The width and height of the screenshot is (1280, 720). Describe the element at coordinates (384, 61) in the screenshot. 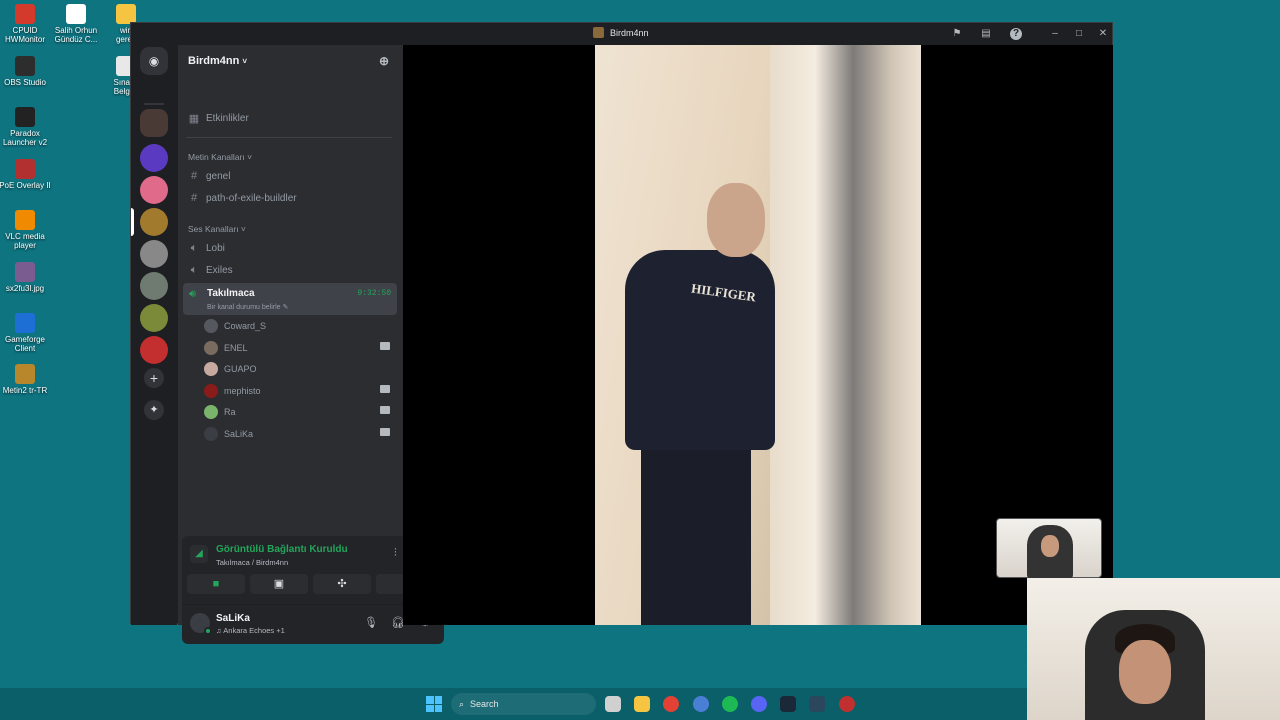

I see `invite-icon: ⊕` at that location.